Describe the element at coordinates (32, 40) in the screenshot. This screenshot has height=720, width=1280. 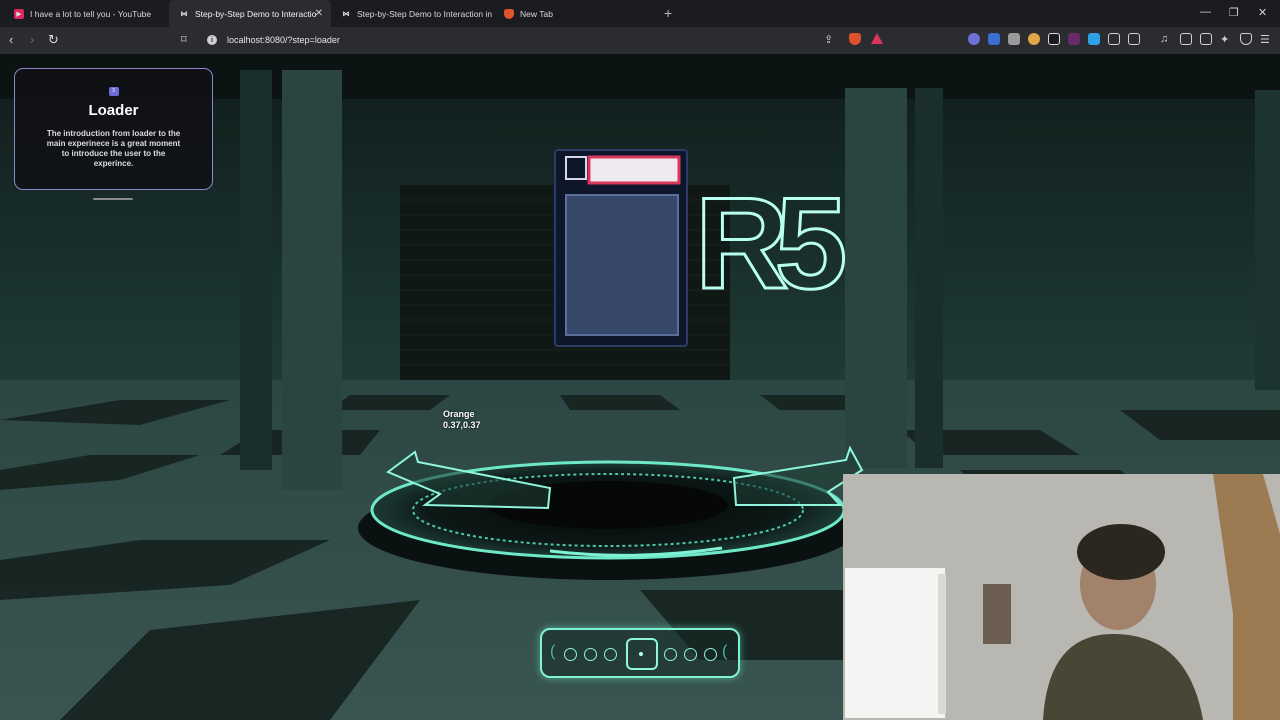
I see `forward-button: ›` at that location.